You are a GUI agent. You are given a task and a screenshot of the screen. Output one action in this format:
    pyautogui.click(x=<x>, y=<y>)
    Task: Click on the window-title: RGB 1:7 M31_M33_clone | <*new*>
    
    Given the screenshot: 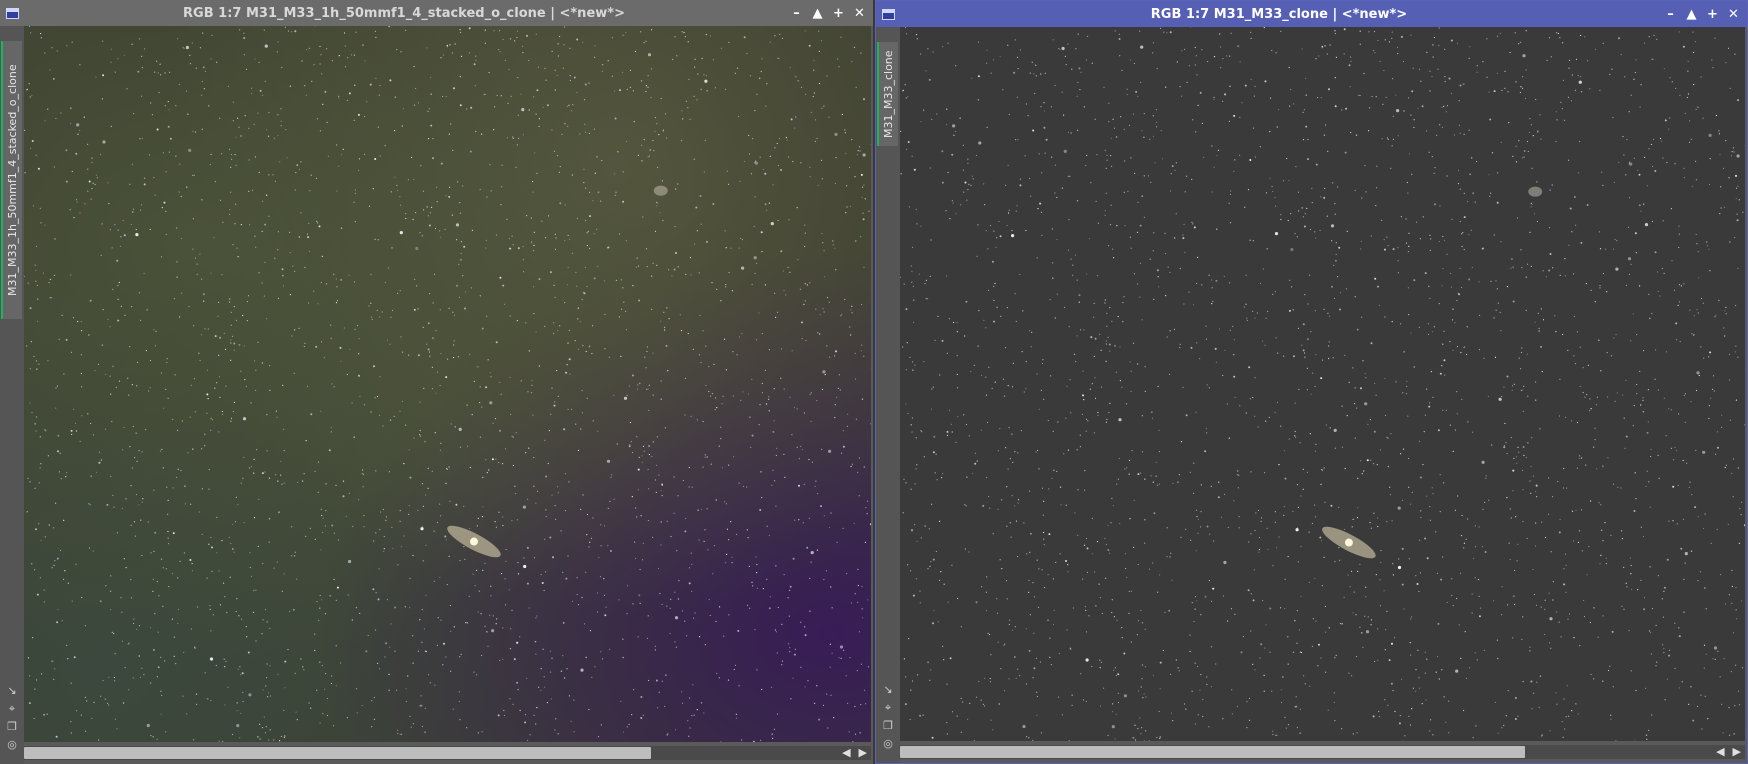 What is the action you would take?
    pyautogui.click(x=1279, y=14)
    